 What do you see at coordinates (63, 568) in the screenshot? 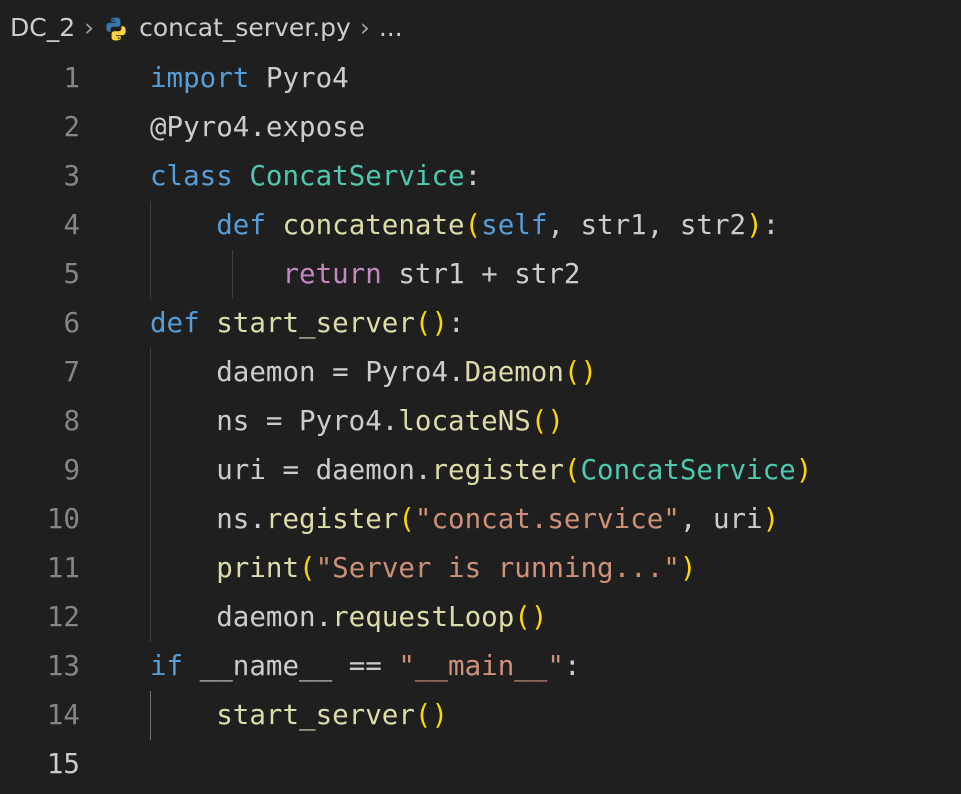
I see `line-number: 11` at bounding box center [63, 568].